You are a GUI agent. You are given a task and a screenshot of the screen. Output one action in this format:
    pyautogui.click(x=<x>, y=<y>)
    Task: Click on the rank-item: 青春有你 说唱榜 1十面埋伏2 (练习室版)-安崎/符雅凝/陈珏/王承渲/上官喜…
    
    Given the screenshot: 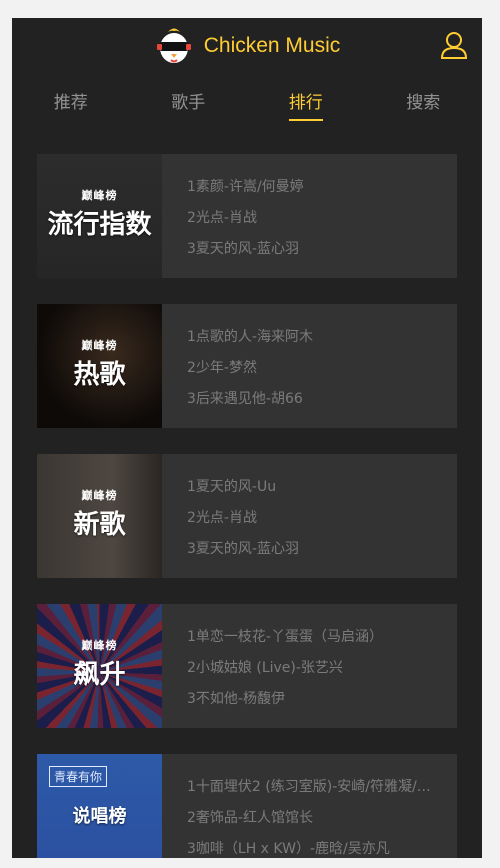 What is the action you would take?
    pyautogui.click(x=247, y=806)
    